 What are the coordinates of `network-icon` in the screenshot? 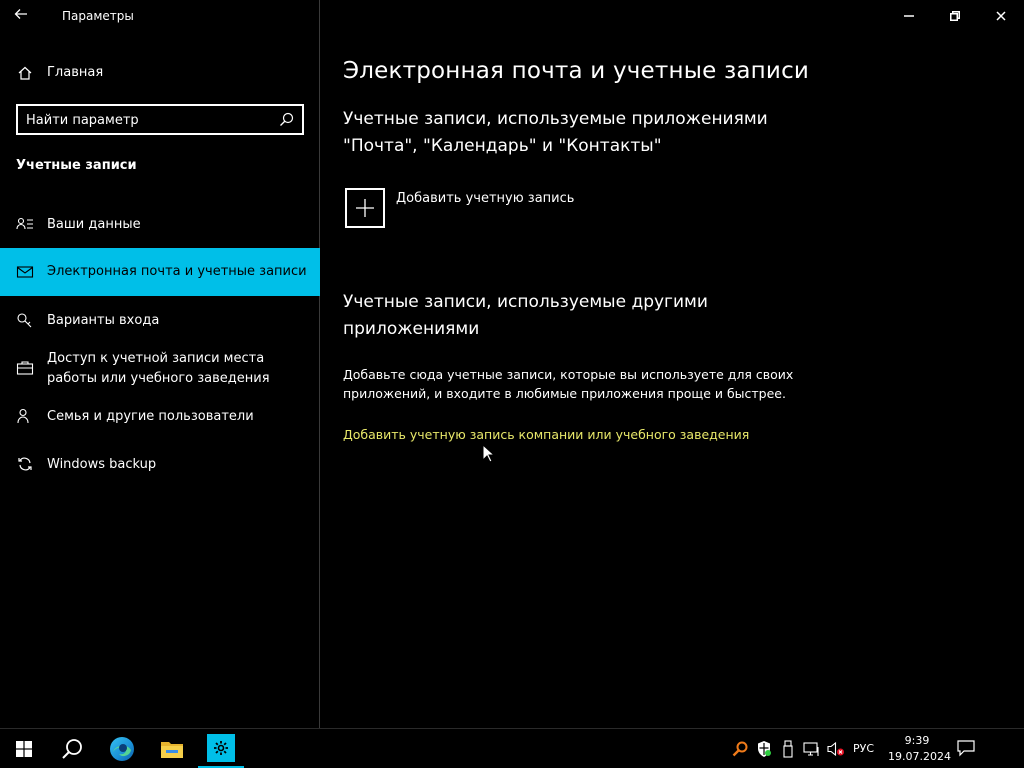 It's located at (811, 749).